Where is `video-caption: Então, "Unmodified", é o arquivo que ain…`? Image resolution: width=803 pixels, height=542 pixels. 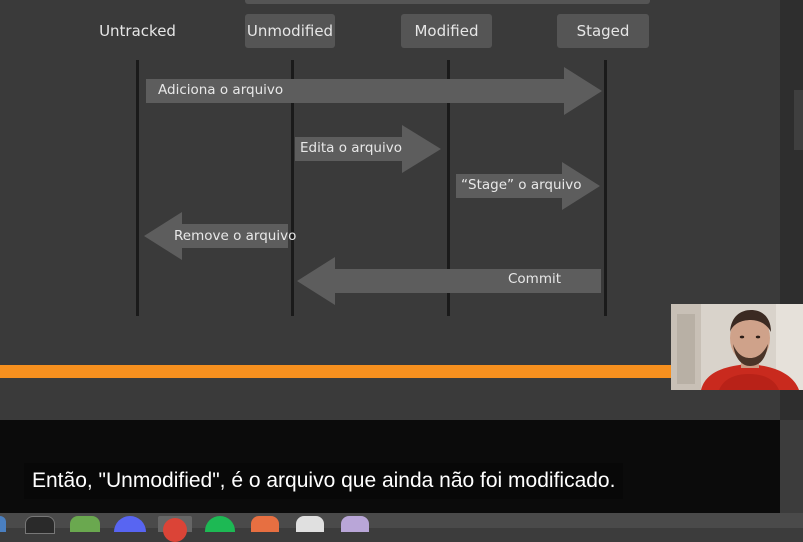
video-caption: Então, "Unmodified", é o arquivo que ain… is located at coordinates (324, 481).